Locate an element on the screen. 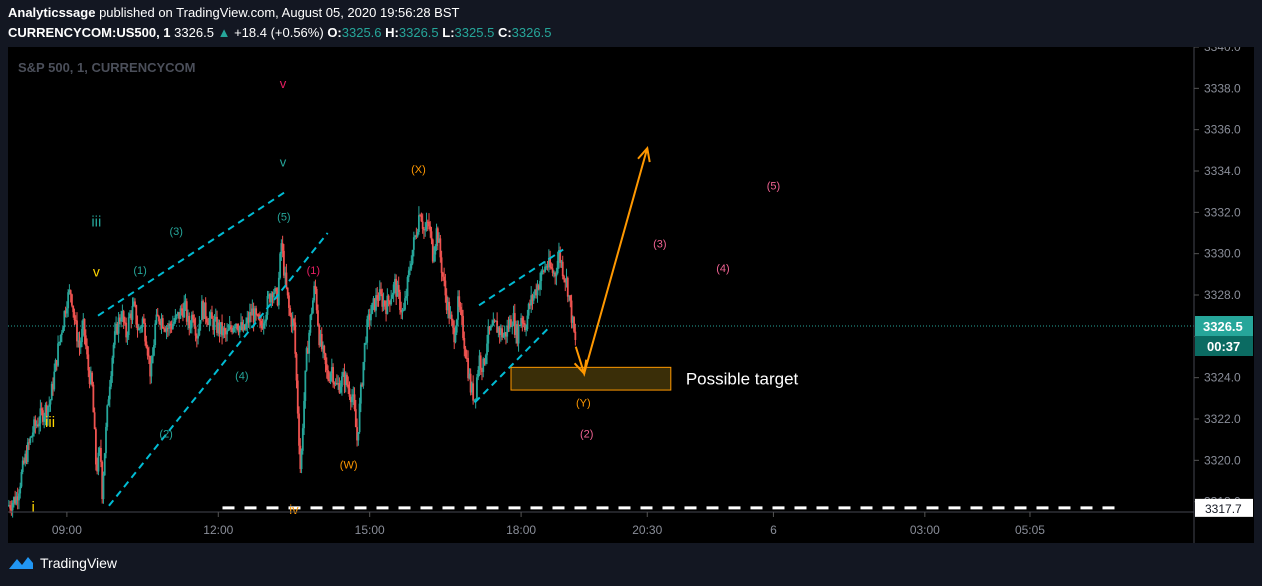  y-tick-label: 3334.0 is located at coordinates (1222, 171).